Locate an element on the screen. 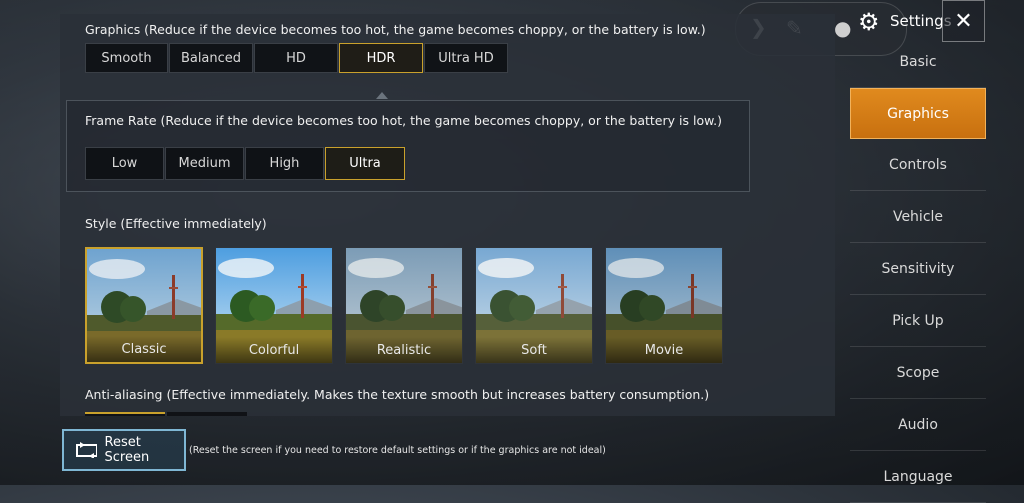  graphics-option-hd: HD is located at coordinates (296, 58).